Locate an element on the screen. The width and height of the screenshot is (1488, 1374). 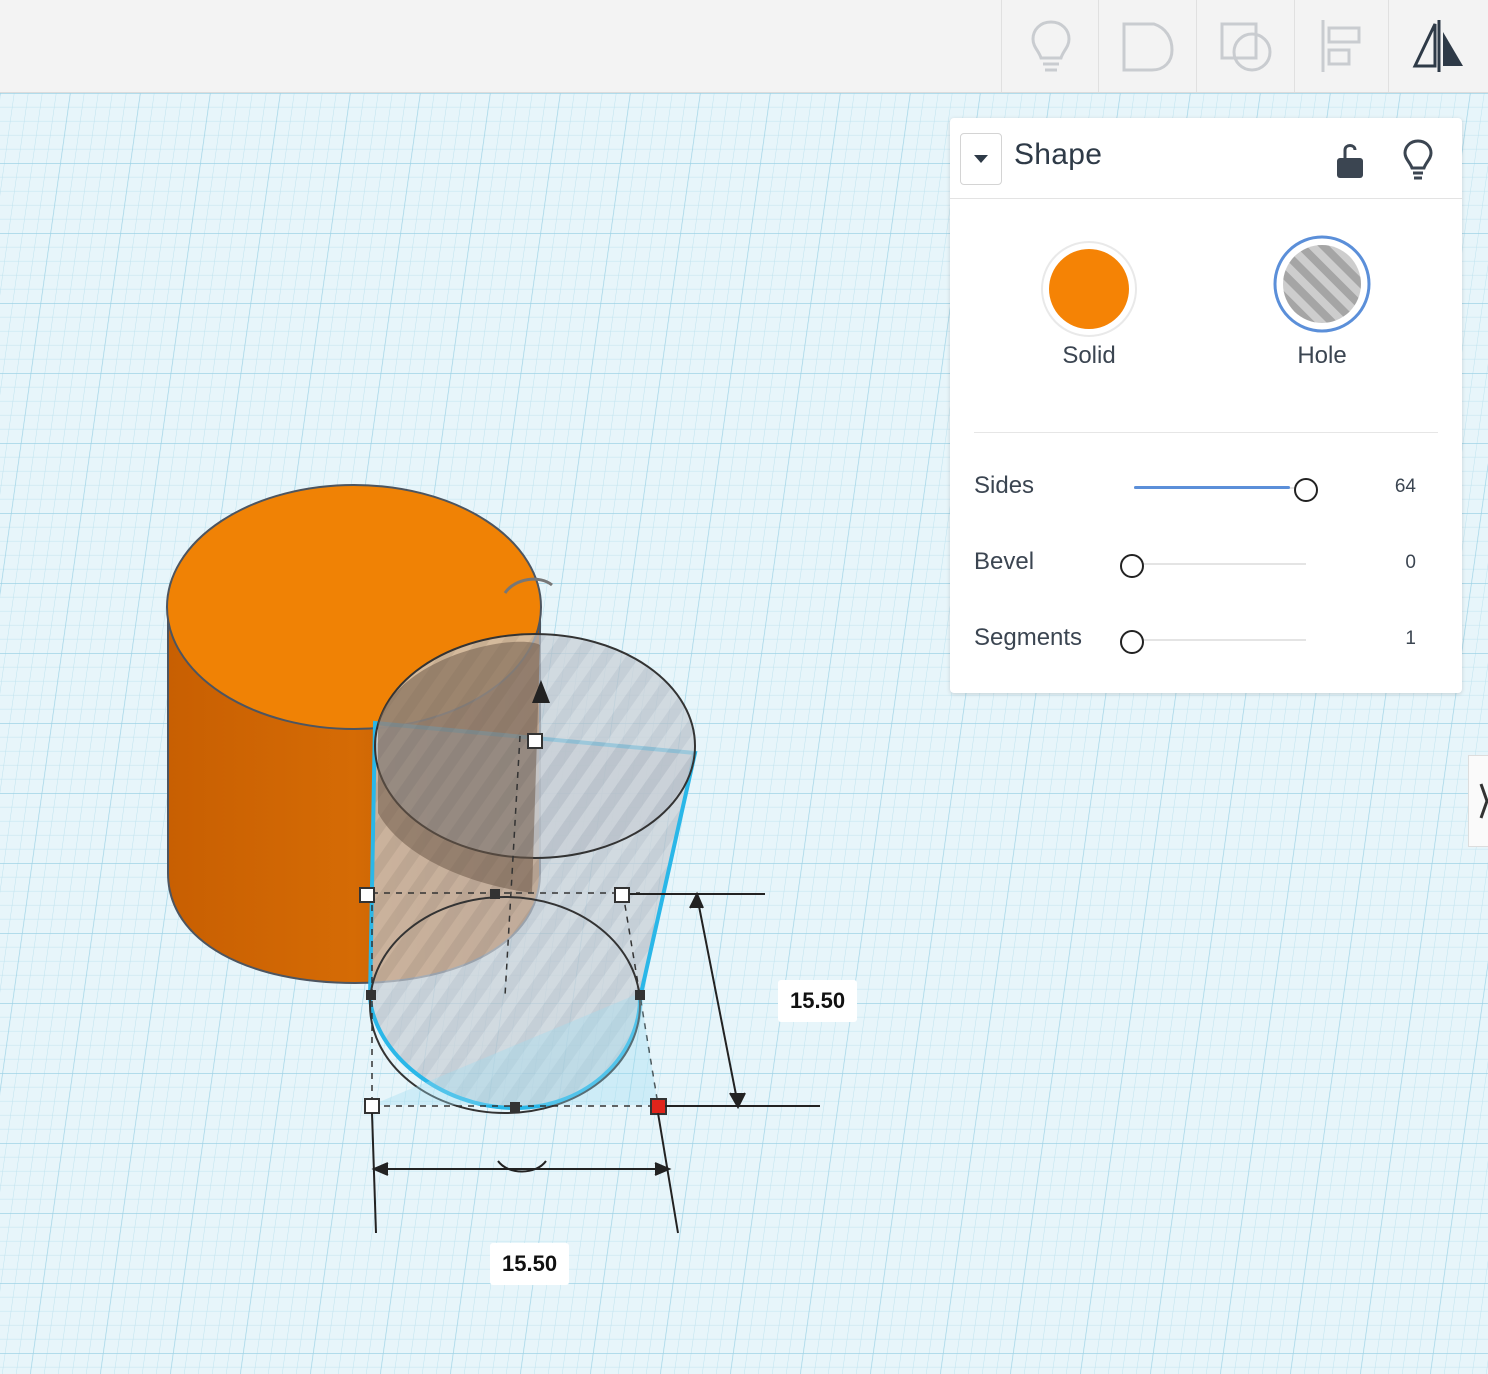
unlock-icon is located at coordinates (1350, 160).